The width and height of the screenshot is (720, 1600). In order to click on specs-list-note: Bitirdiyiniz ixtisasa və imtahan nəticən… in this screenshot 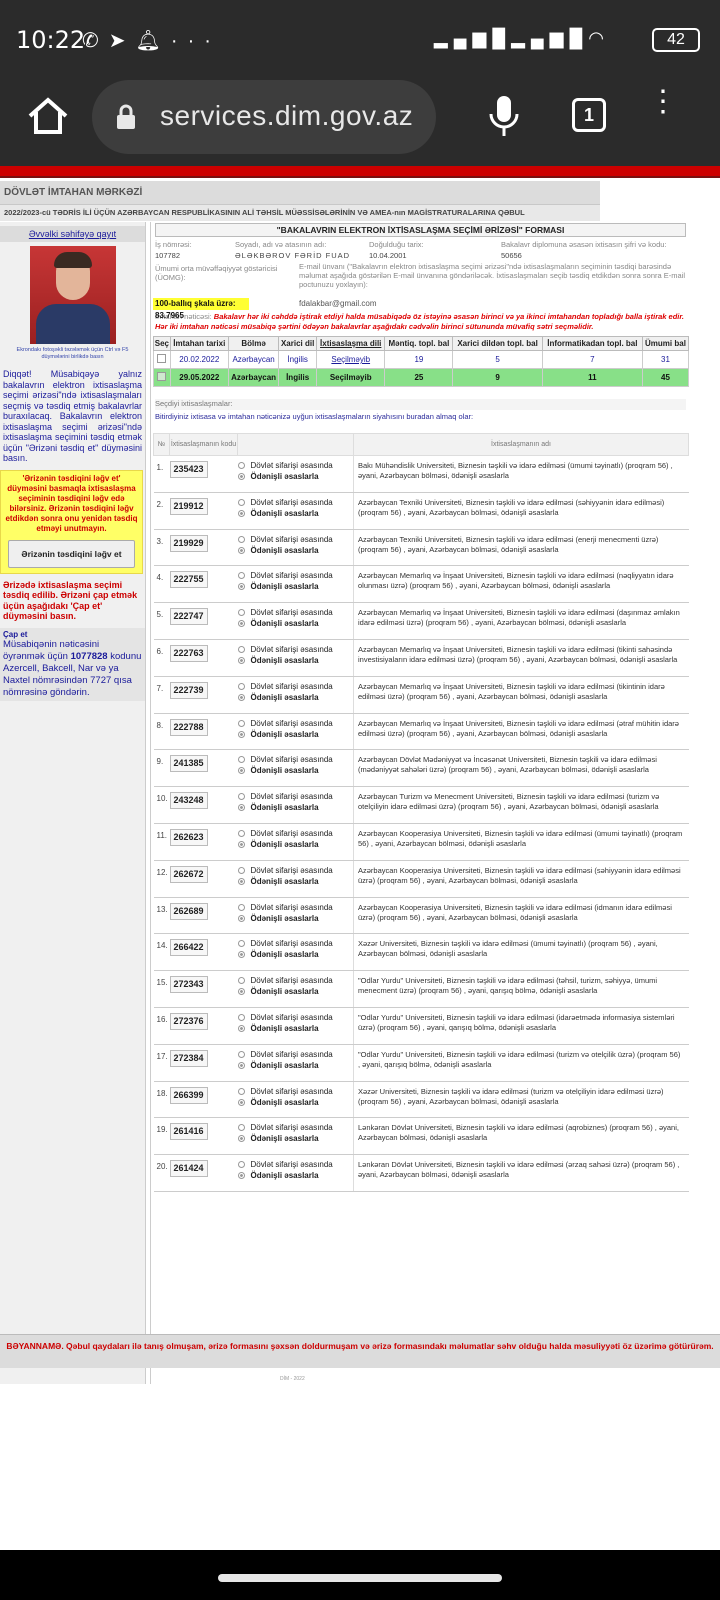, I will do `click(420, 416)`.